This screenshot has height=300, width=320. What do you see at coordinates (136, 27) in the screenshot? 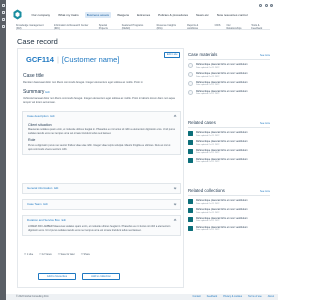
I see `subnav-featured: Featured Programs (FEAD)` at bounding box center [136, 27].